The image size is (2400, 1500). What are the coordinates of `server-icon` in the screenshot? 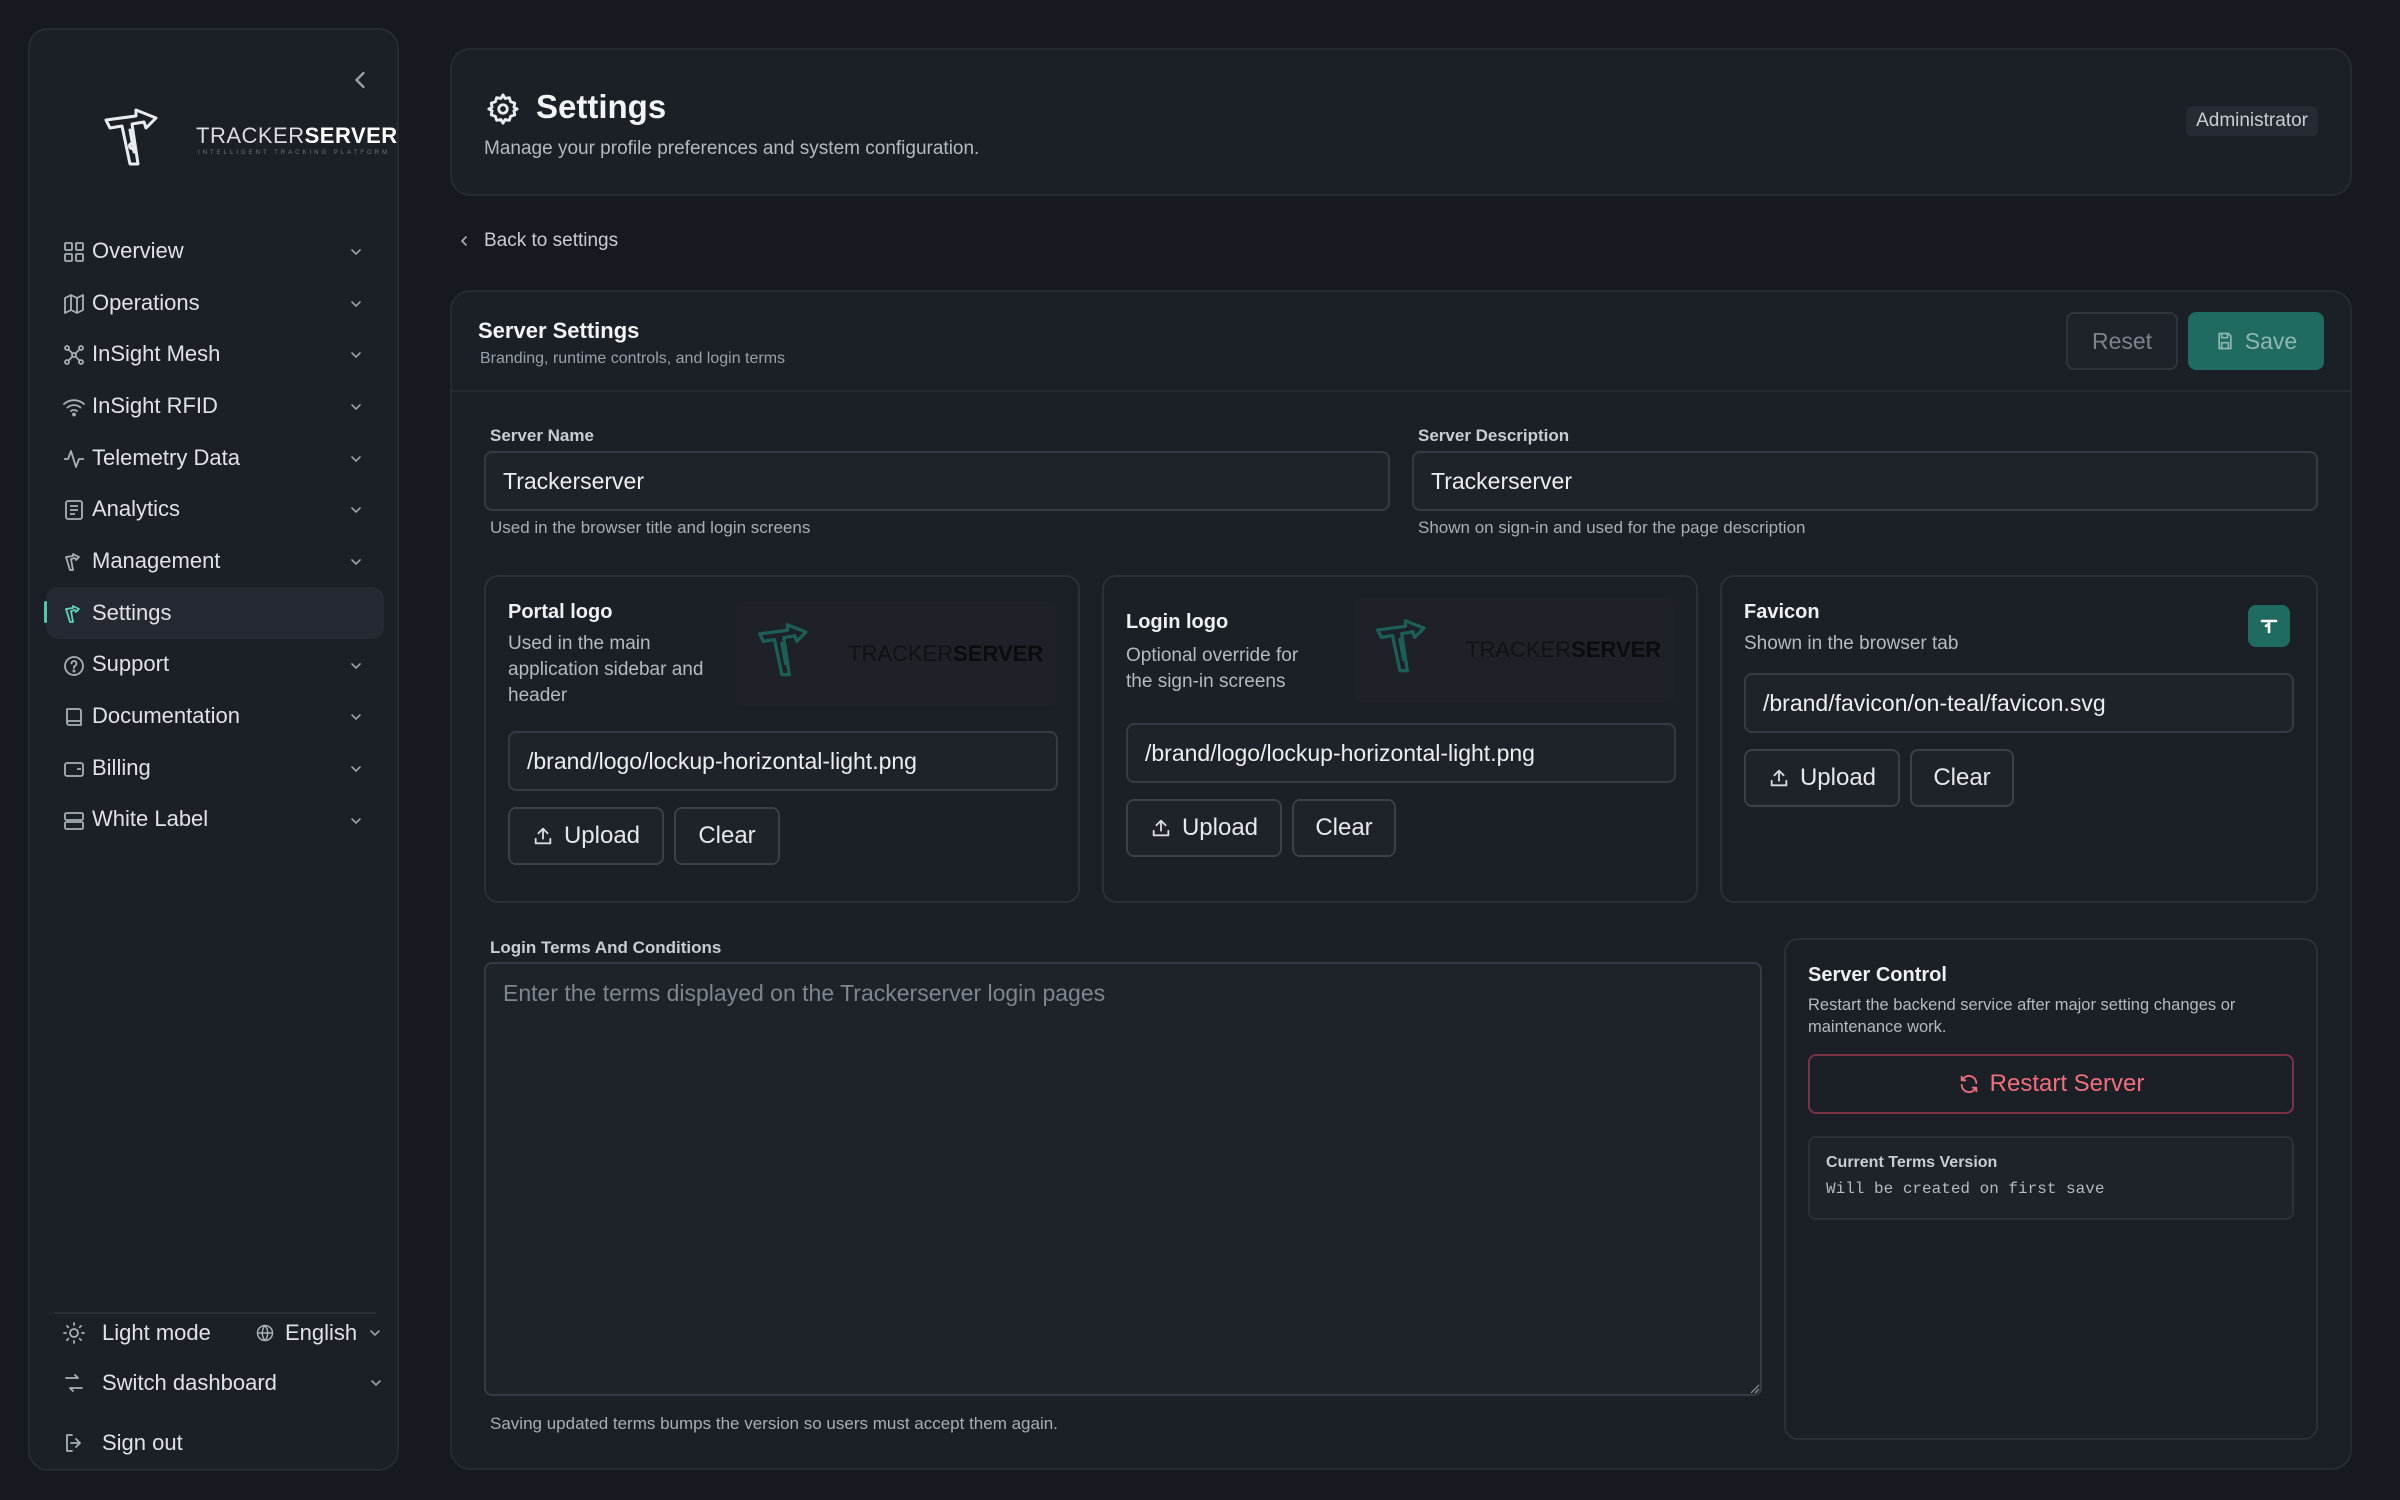 It's located at (74, 821).